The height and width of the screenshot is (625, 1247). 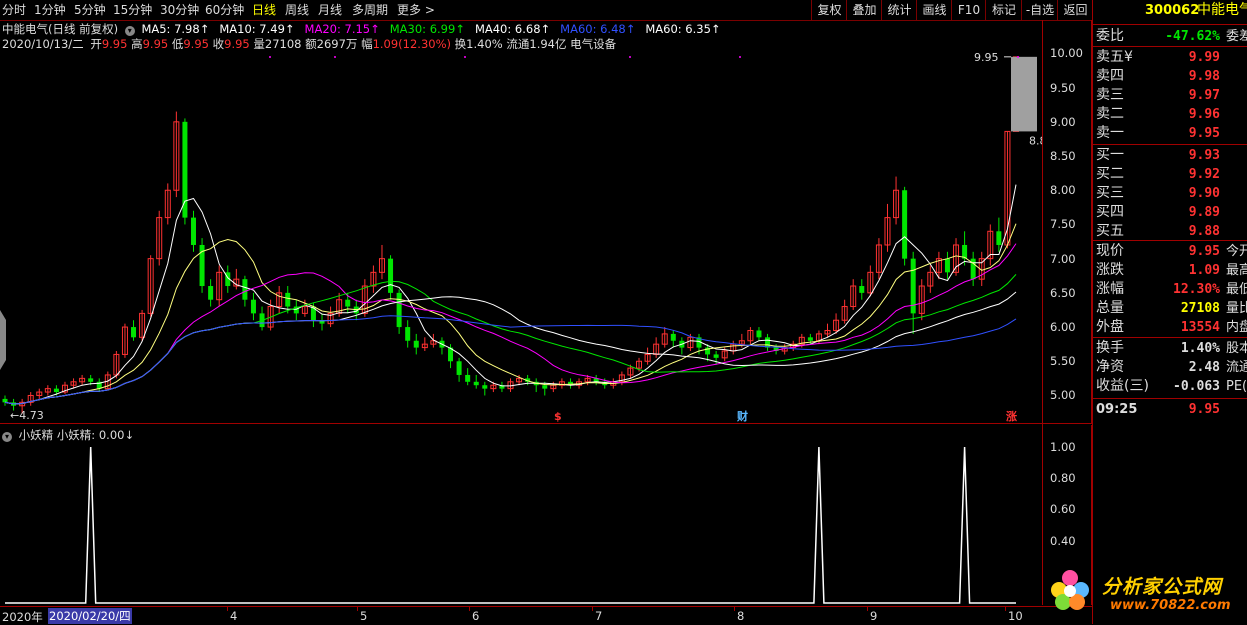 I want to click on watermark: 分析家公式网 www.70822.com, so click(x=1147, y=591).